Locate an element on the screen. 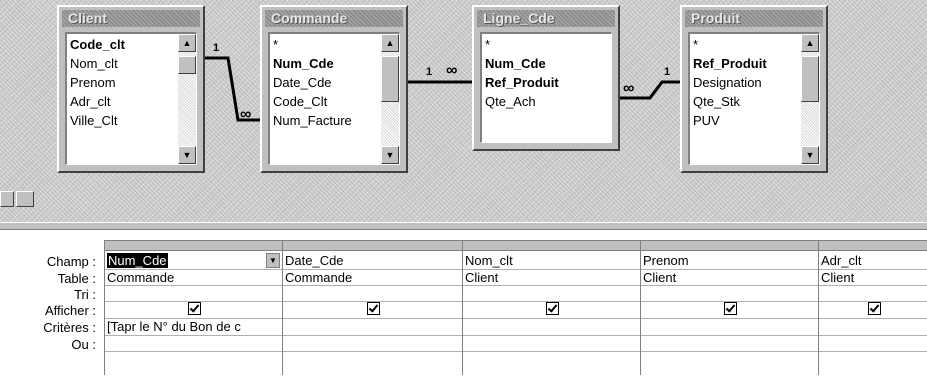  grid-column: Date_Cde Commande is located at coordinates (372, 307).